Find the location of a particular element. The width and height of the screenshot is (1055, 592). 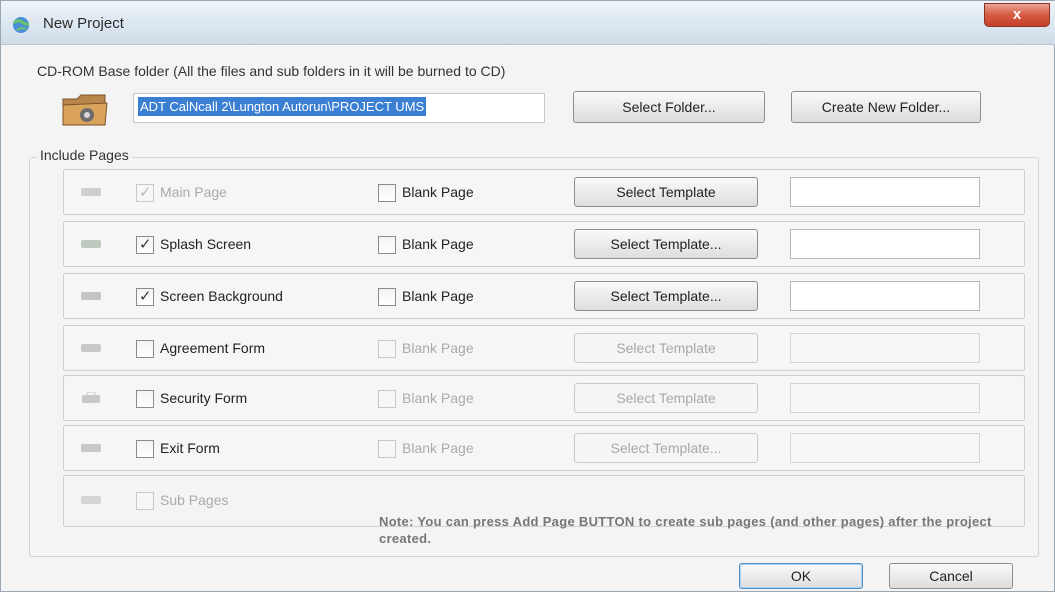

page-row-main-page: Main Page Blank Page Select Template is located at coordinates (544, 192).